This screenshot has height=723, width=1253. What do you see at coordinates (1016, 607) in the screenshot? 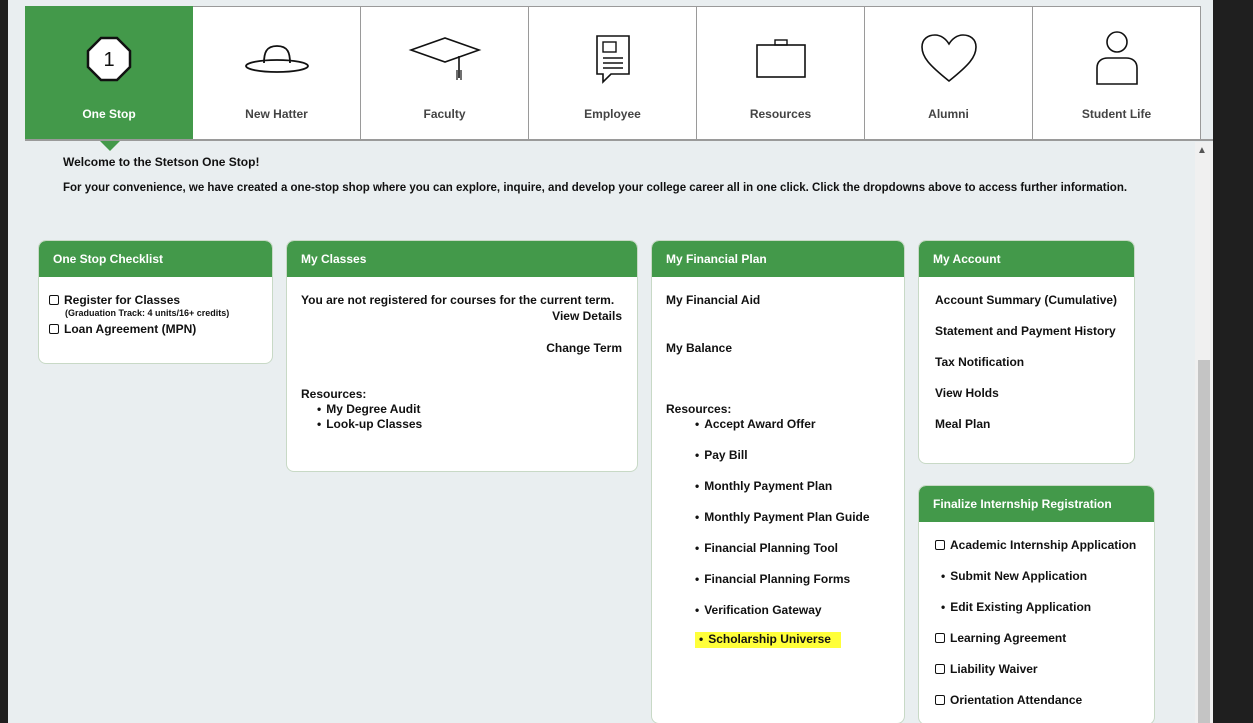
I see `edit-application-link: Edit Existing Application` at bounding box center [1016, 607].